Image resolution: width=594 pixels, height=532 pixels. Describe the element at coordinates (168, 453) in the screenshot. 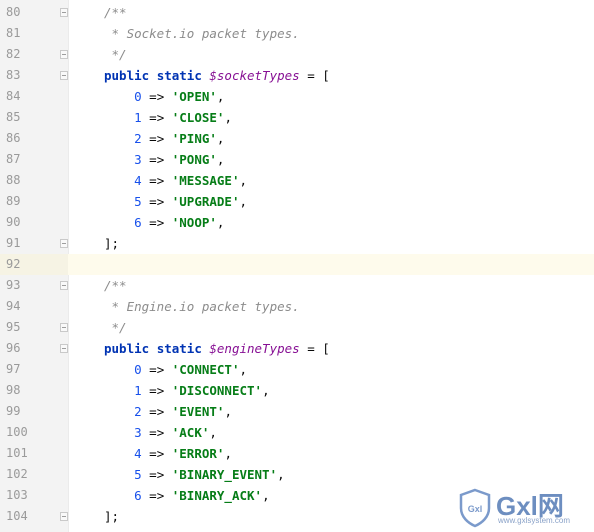

I see `code-text: 4 => 'ERROR',` at that location.